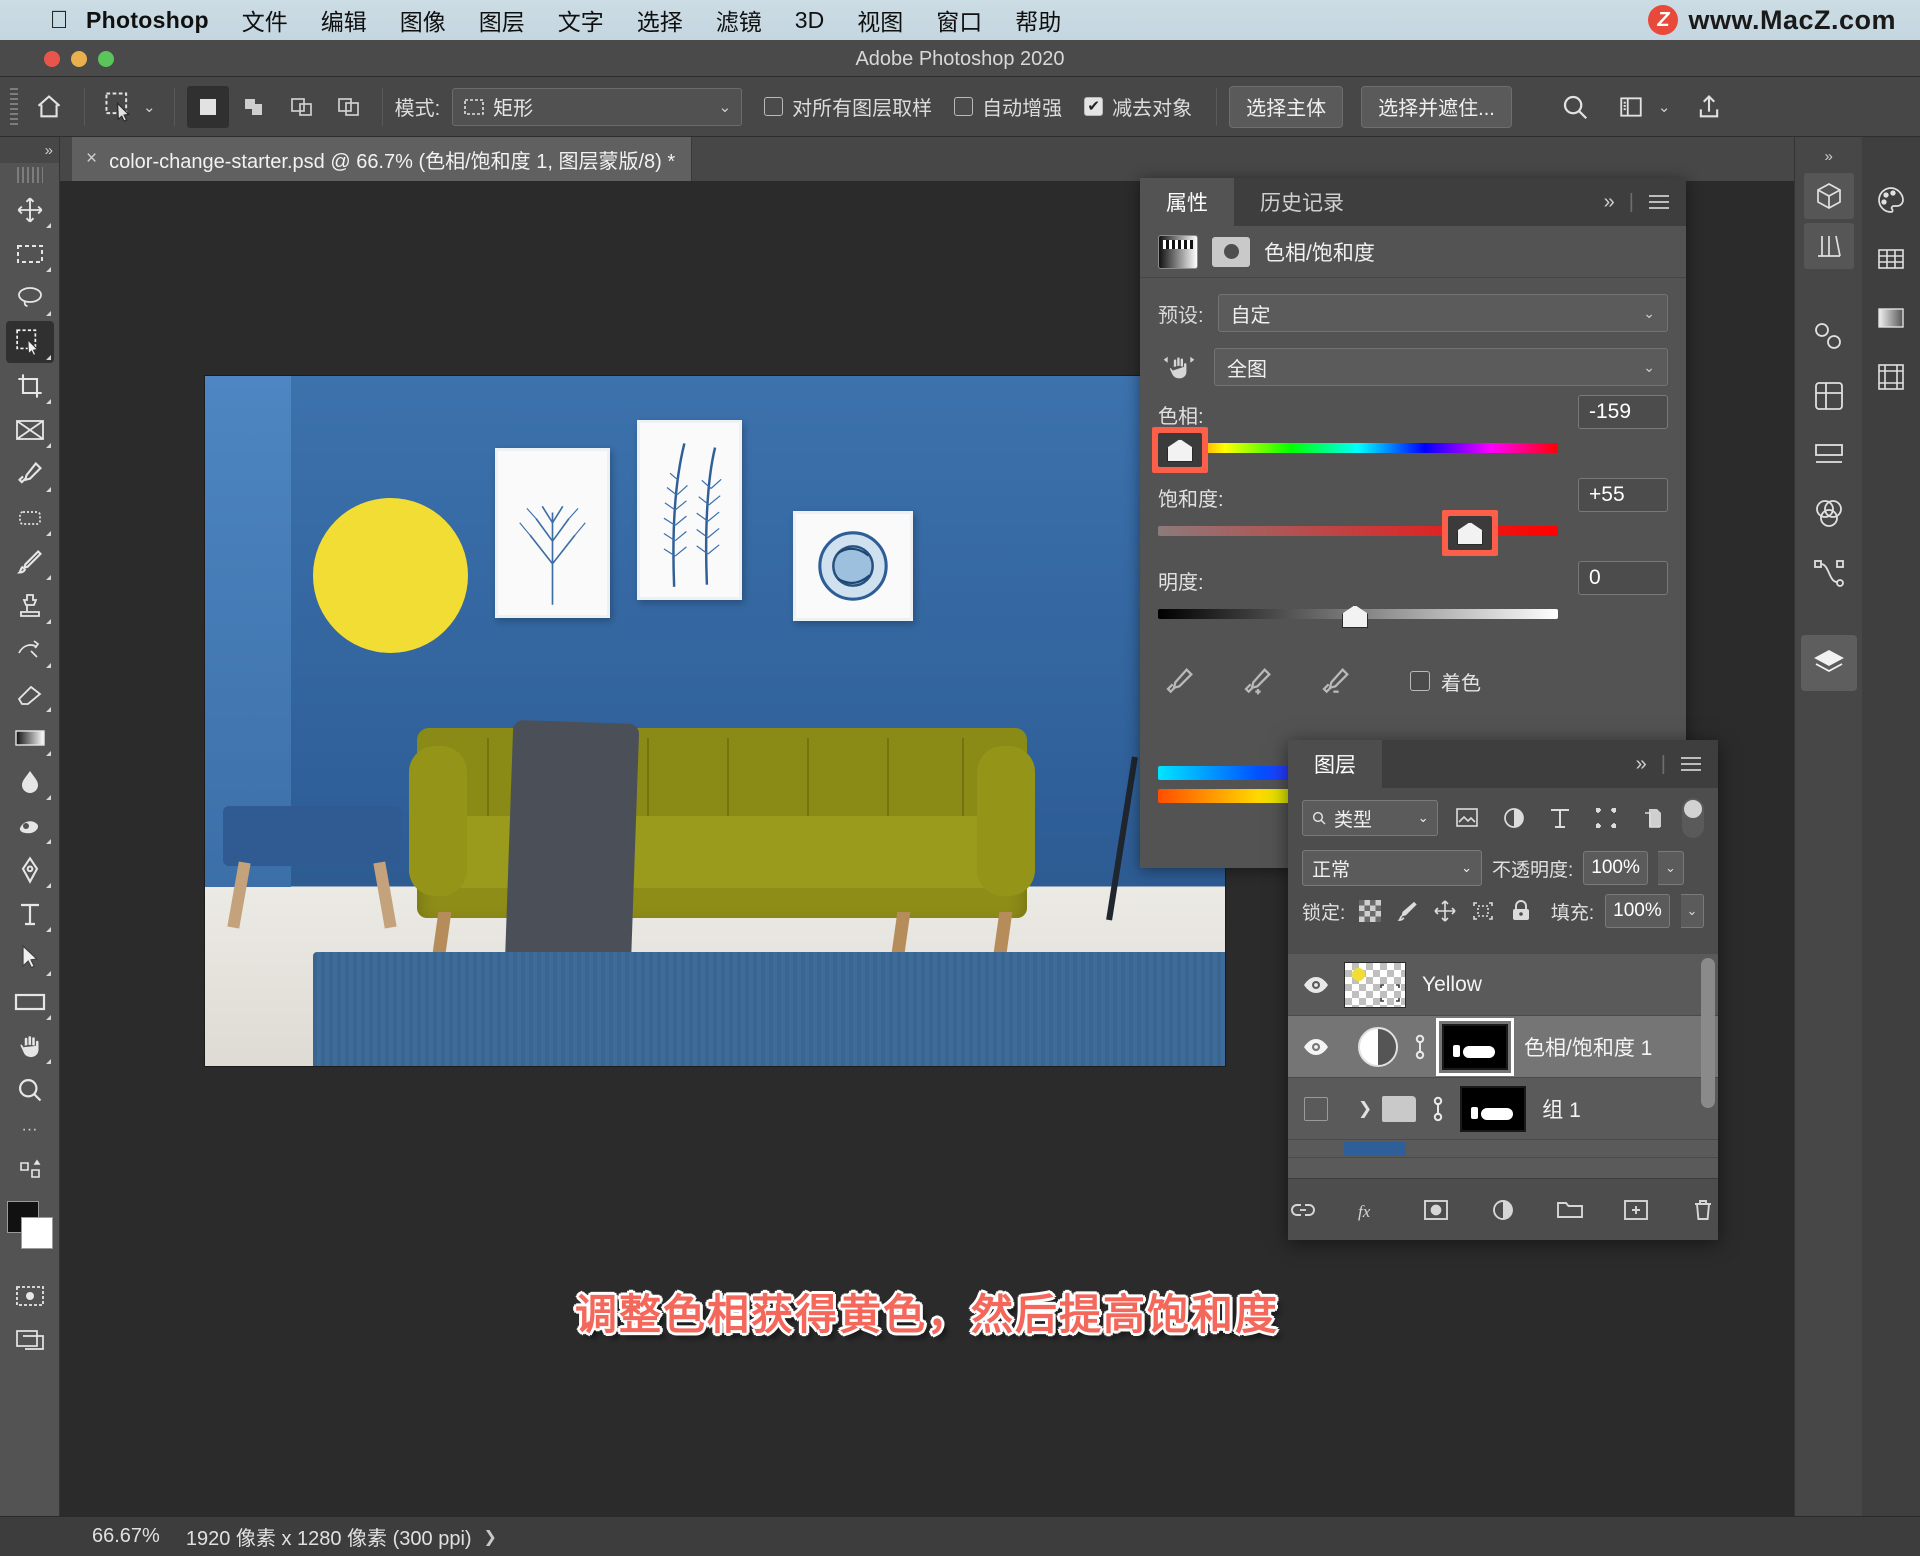 Image resolution: width=1920 pixels, height=1556 pixels. What do you see at coordinates (880, 20) in the screenshot?
I see `menu-item-view: 视图` at bounding box center [880, 20].